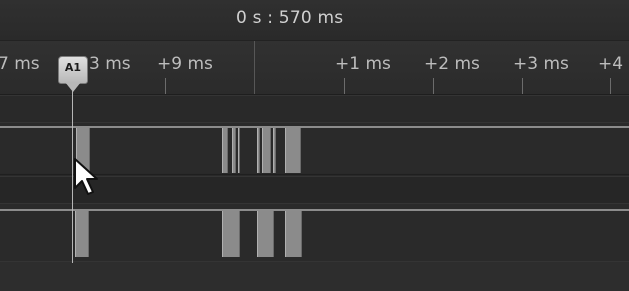 The height and width of the screenshot is (291, 629). Describe the element at coordinates (185, 64) in the screenshot. I see `ruler-tick-9ms: +9 ms` at that location.